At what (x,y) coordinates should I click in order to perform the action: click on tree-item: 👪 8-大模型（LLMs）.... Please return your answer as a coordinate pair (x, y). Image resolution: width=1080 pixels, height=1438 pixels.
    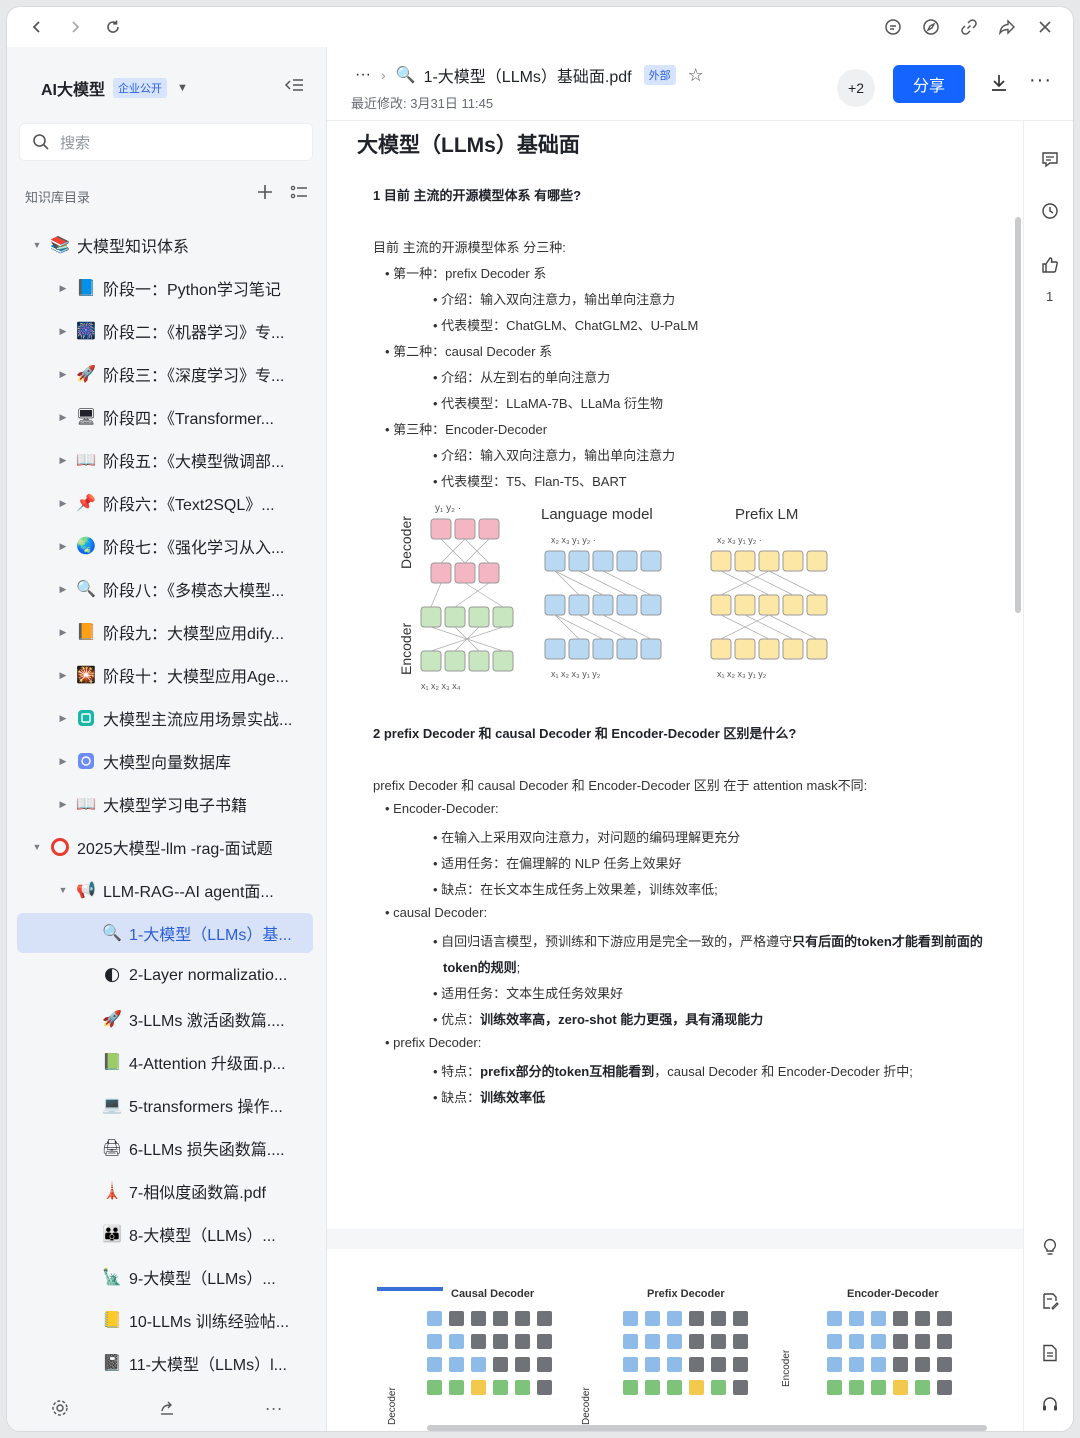
    Looking at the image, I should click on (165, 1234).